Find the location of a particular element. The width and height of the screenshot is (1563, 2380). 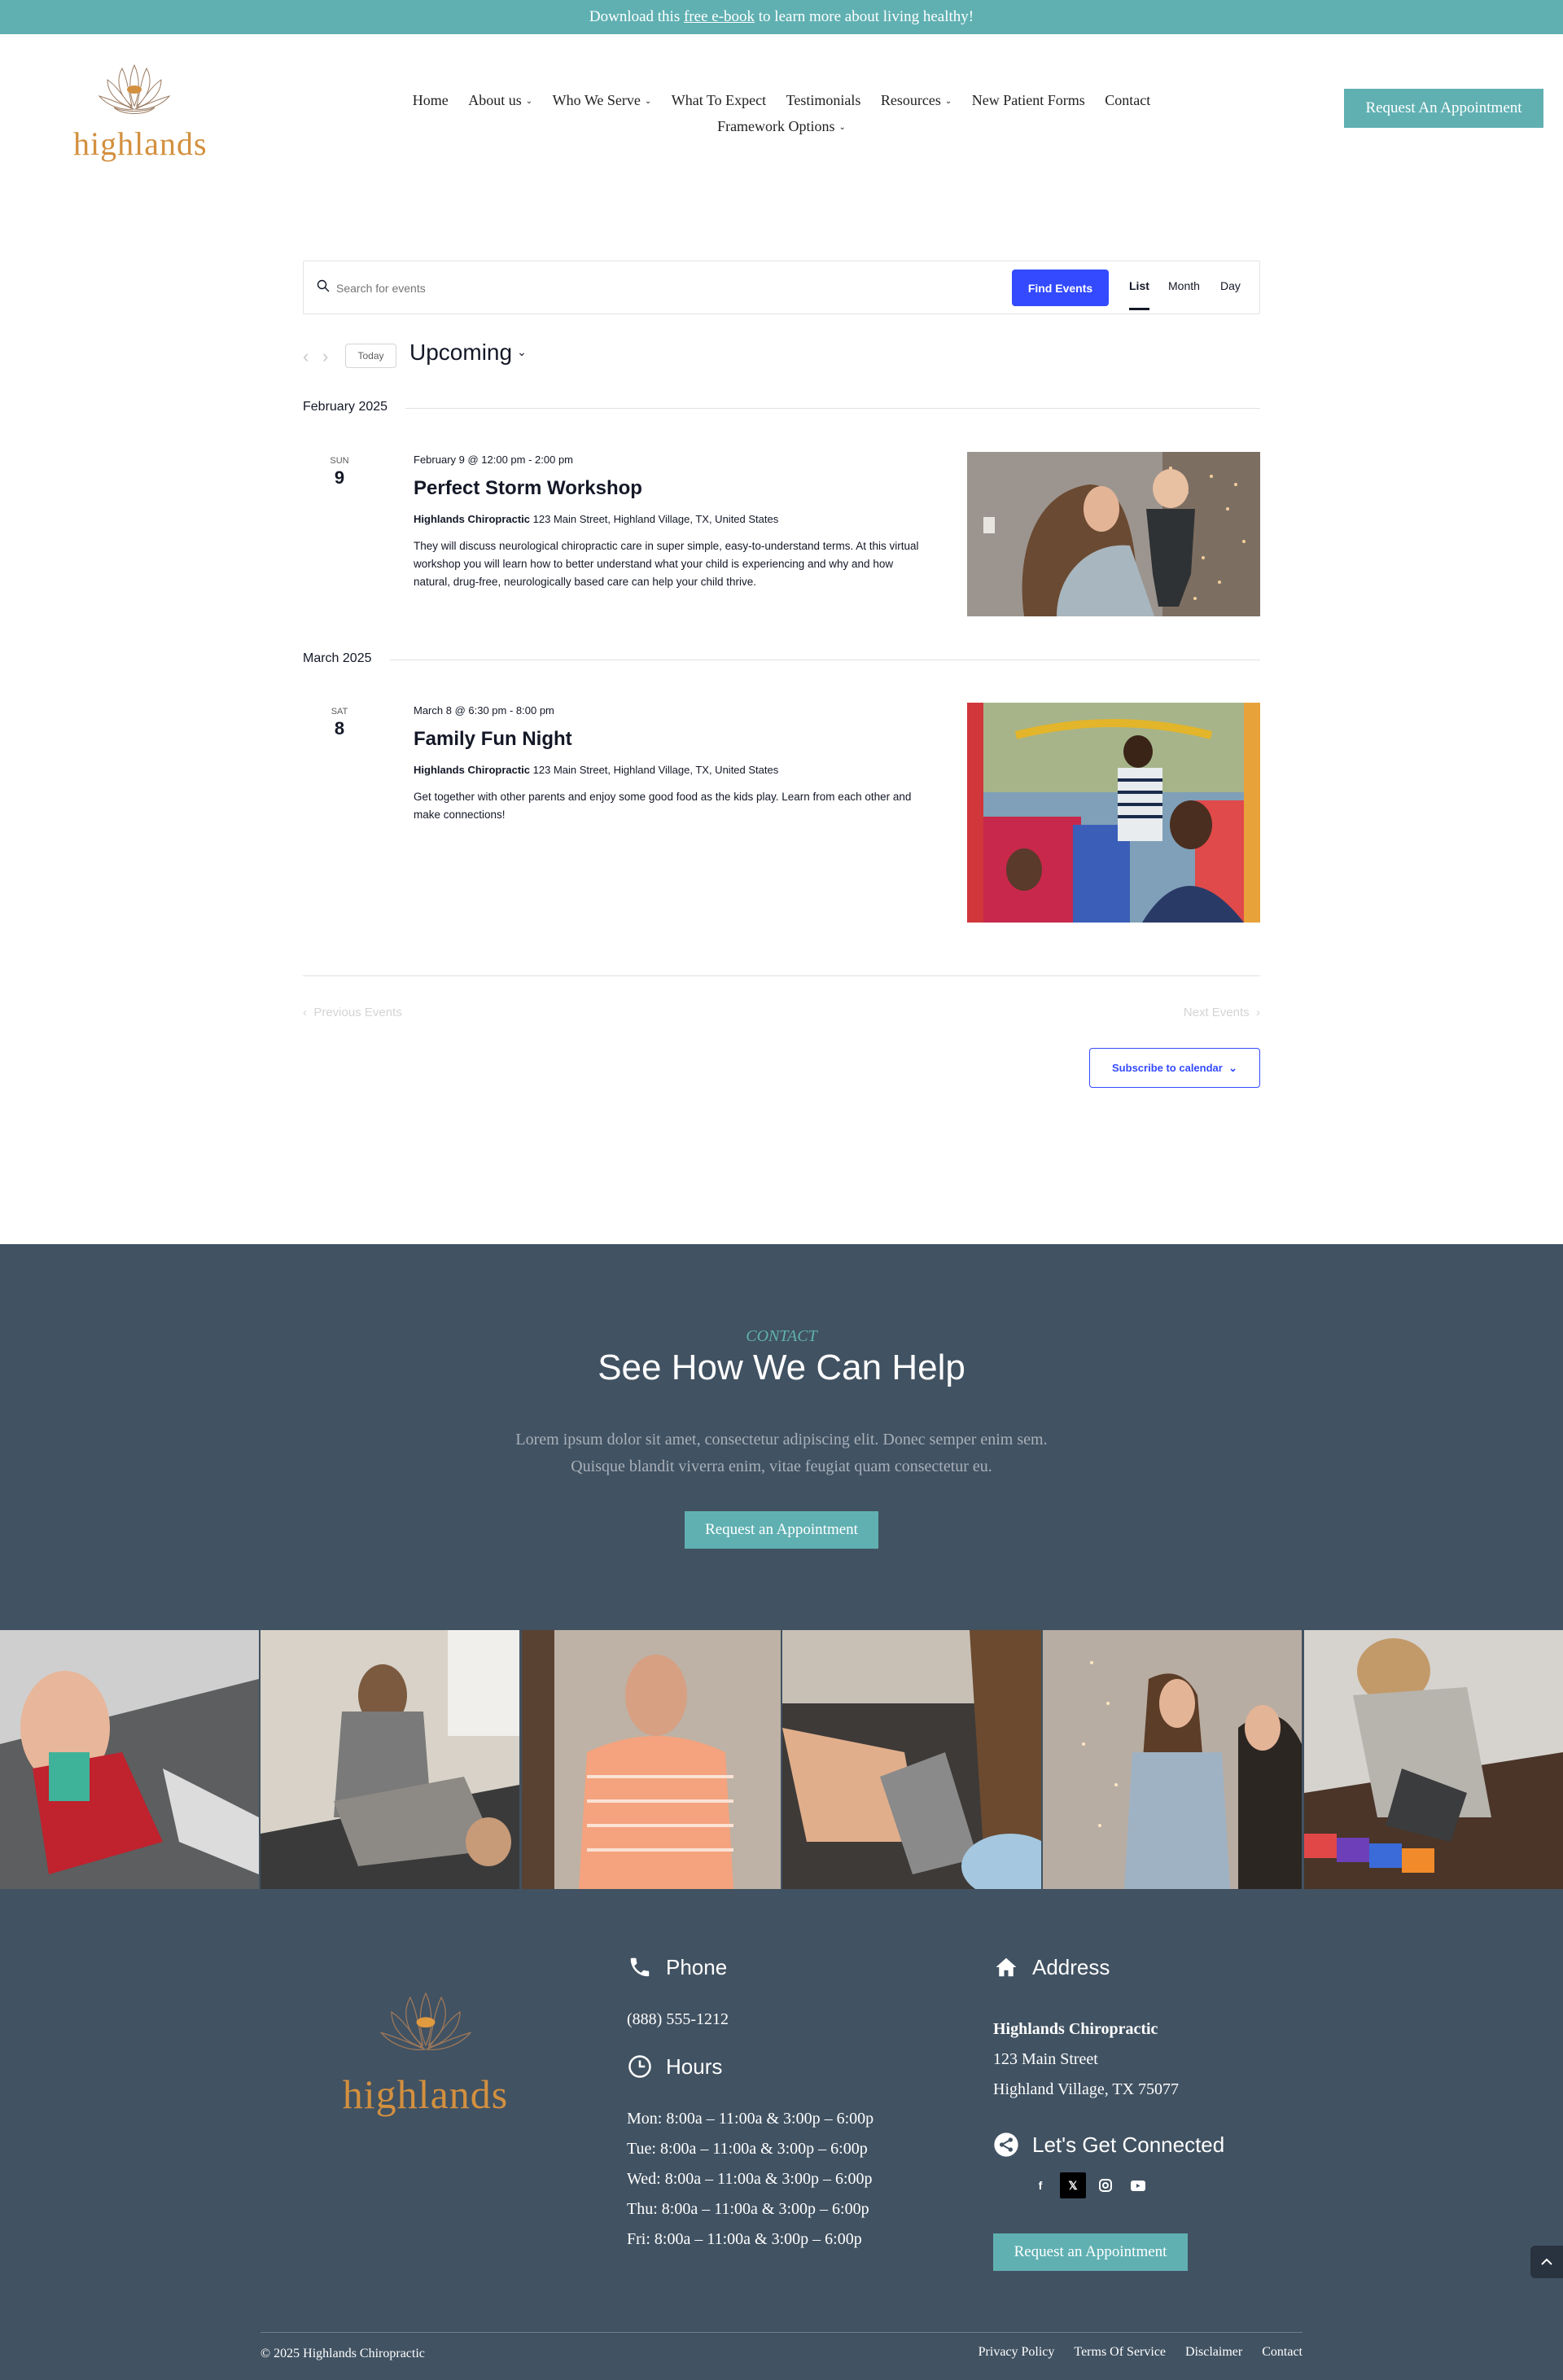

view-tab-month: Month is located at coordinates (1184, 285).